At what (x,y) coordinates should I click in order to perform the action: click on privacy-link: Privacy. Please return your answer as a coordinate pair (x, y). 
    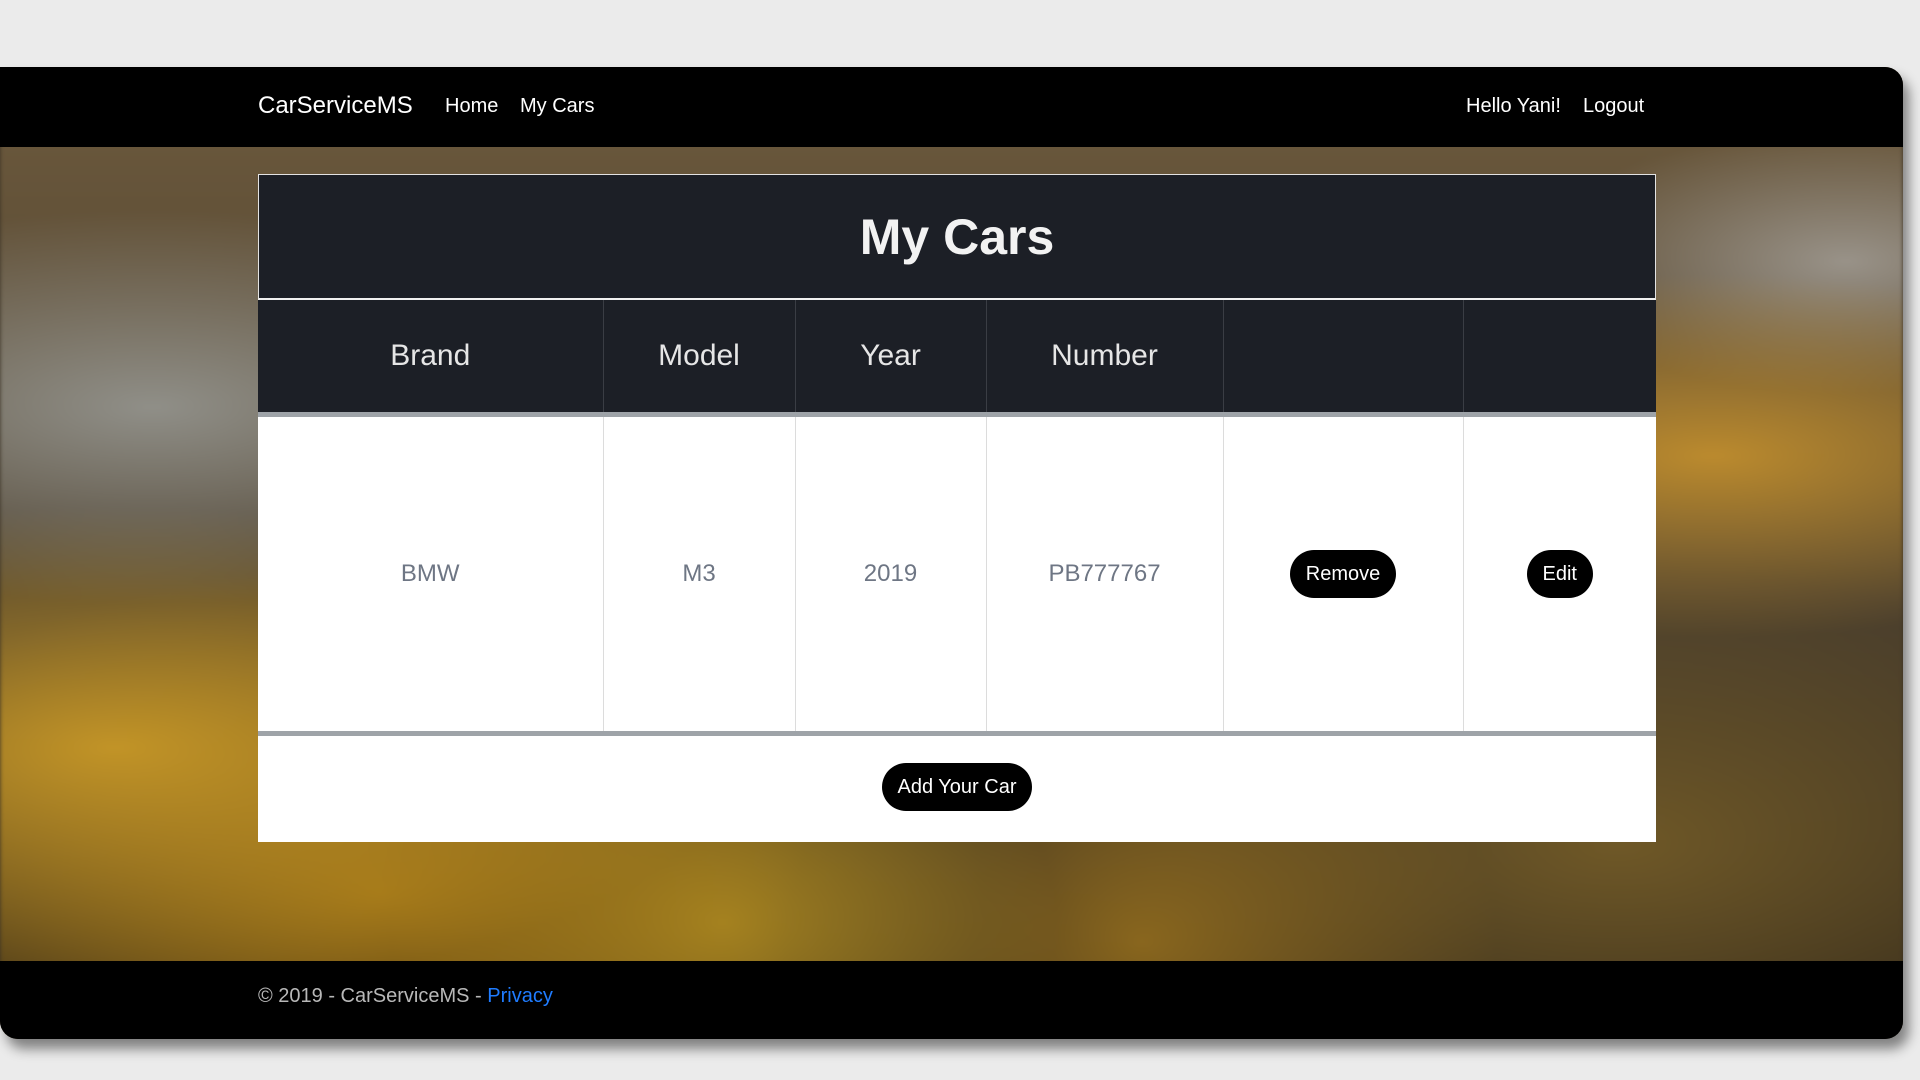
    Looking at the image, I should click on (520, 996).